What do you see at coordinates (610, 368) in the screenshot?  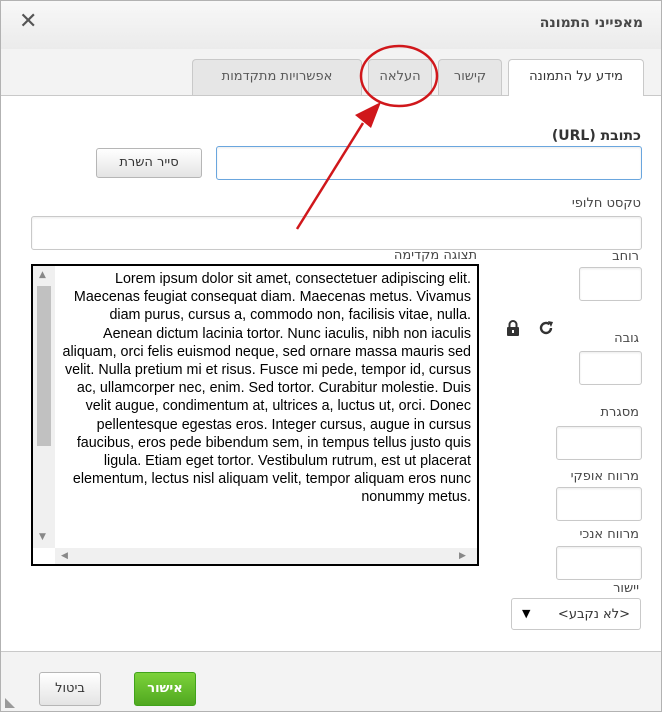 I see `height-input` at bounding box center [610, 368].